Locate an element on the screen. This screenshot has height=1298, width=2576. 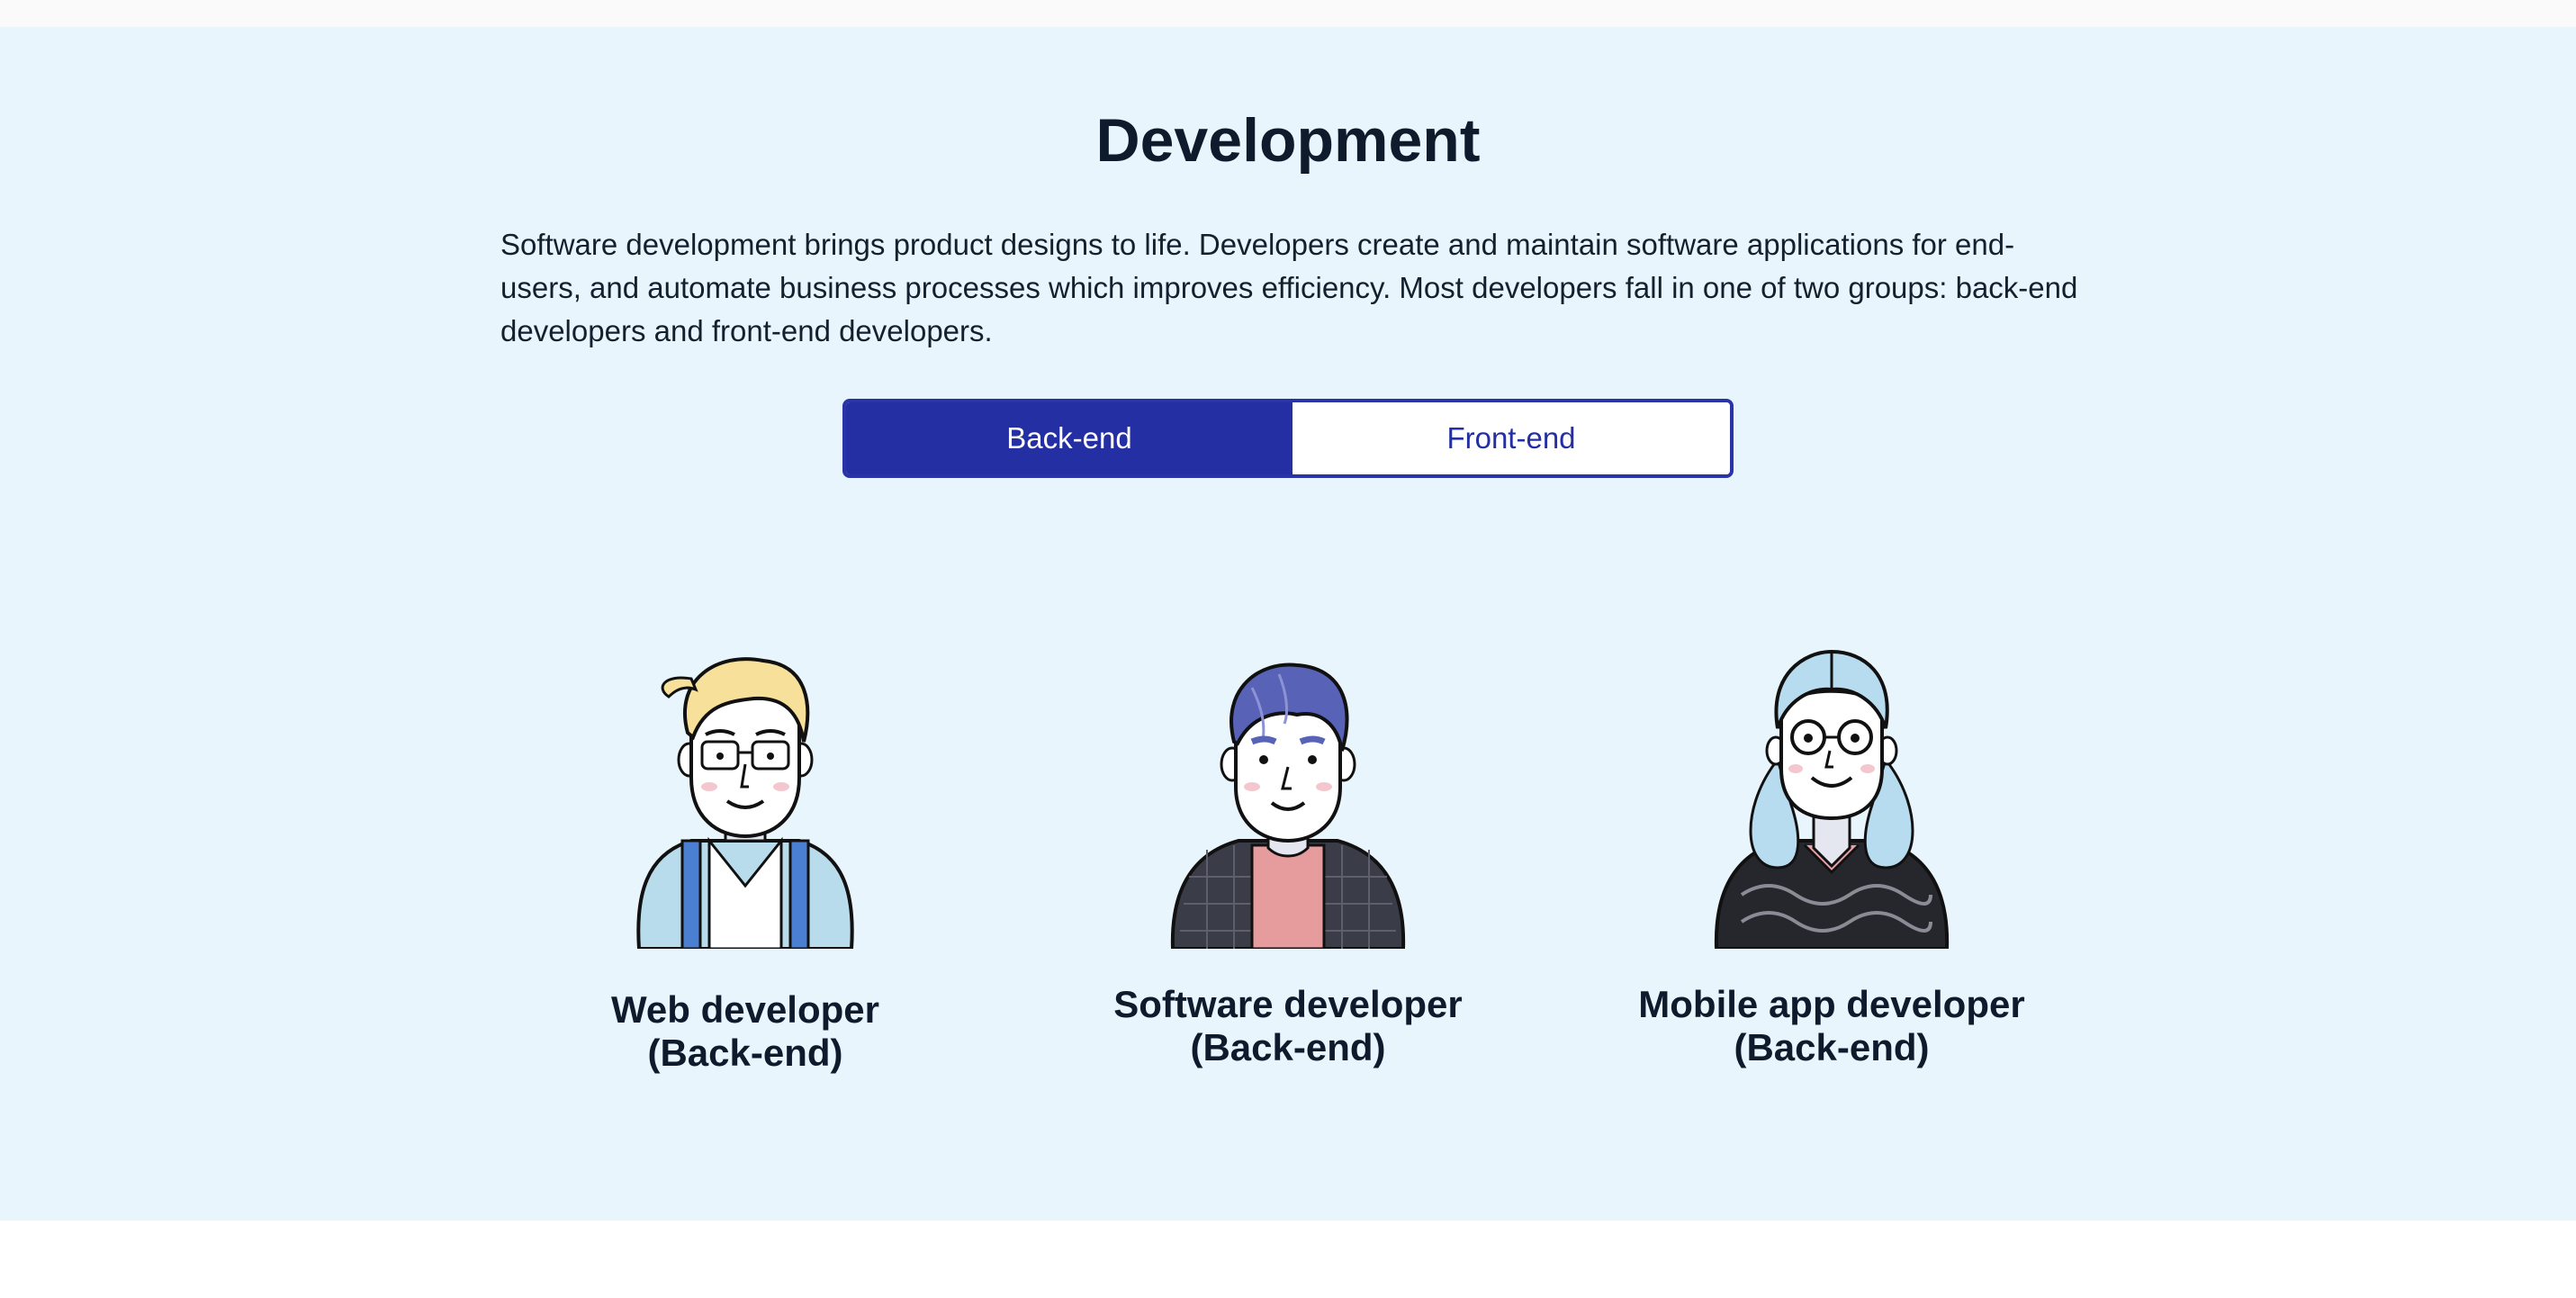
role-card-web-developer: Web developer (Back-end) is located at coordinates (745, 850).